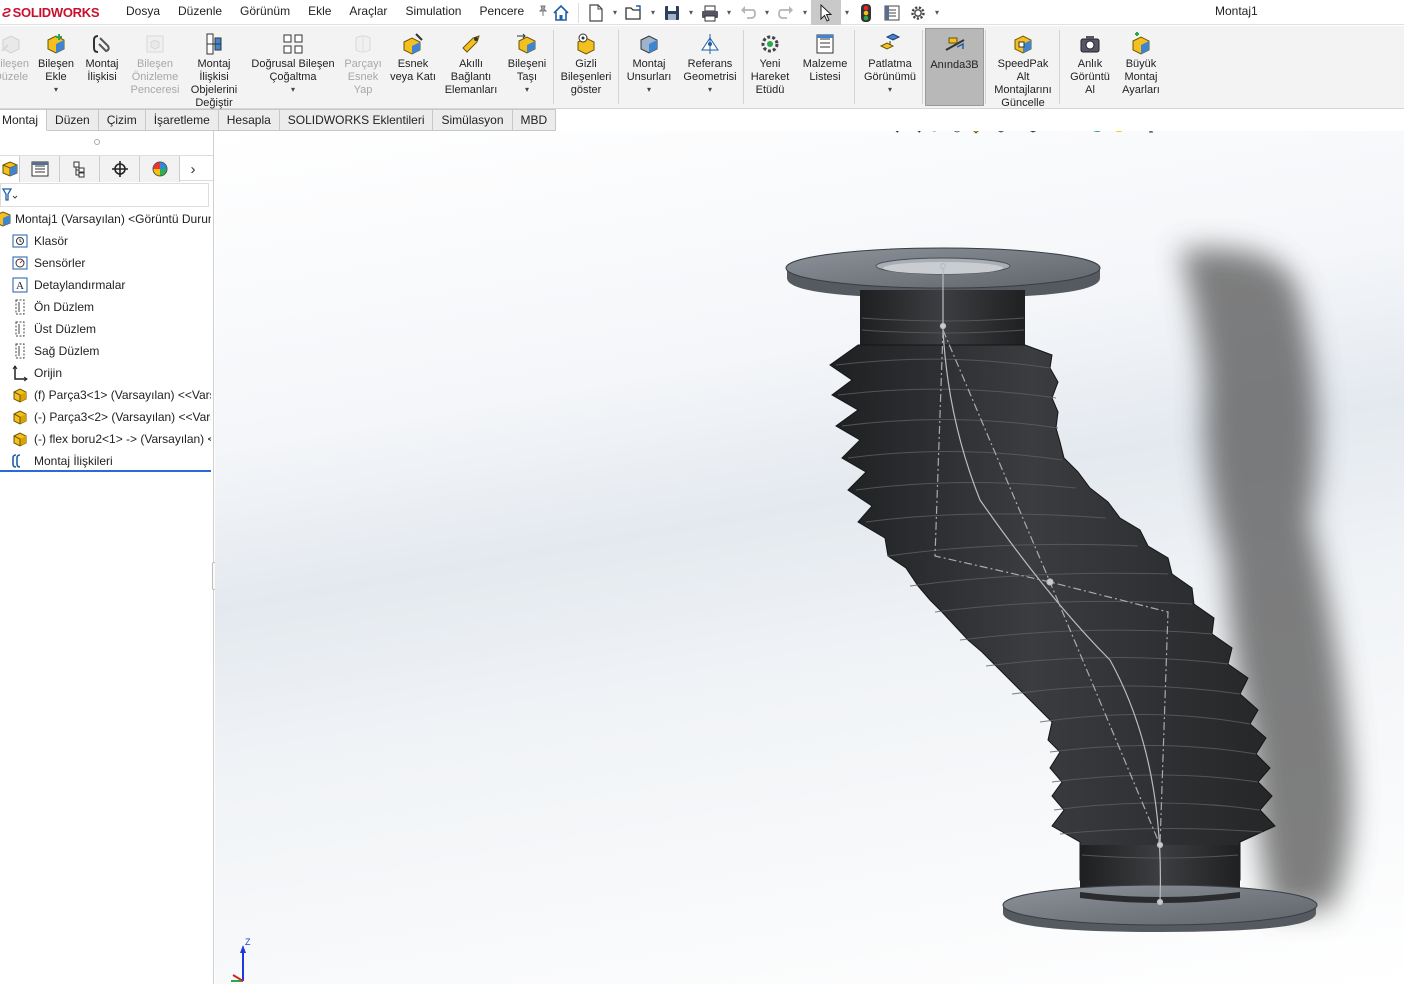 This screenshot has width=1404, height=984. Describe the element at coordinates (471, 67) in the screenshot. I see `ribbon-button-akilli-baglanti: Akıllı Bağlantı Elemanları` at that location.